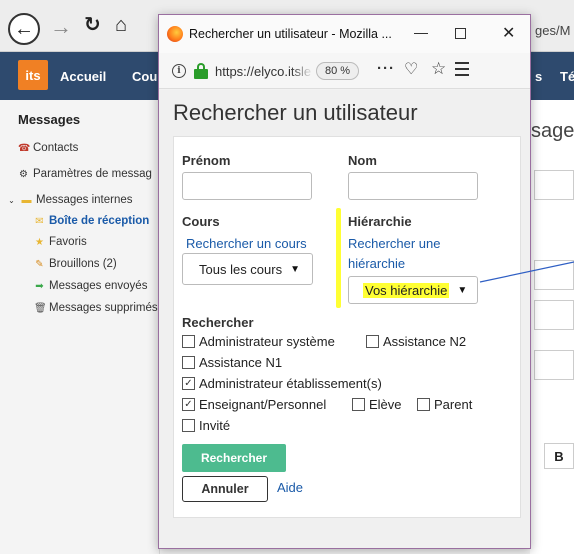  Describe the element at coordinates (39, 264) in the screenshot. I see `pencil-icon: ✎` at that location.